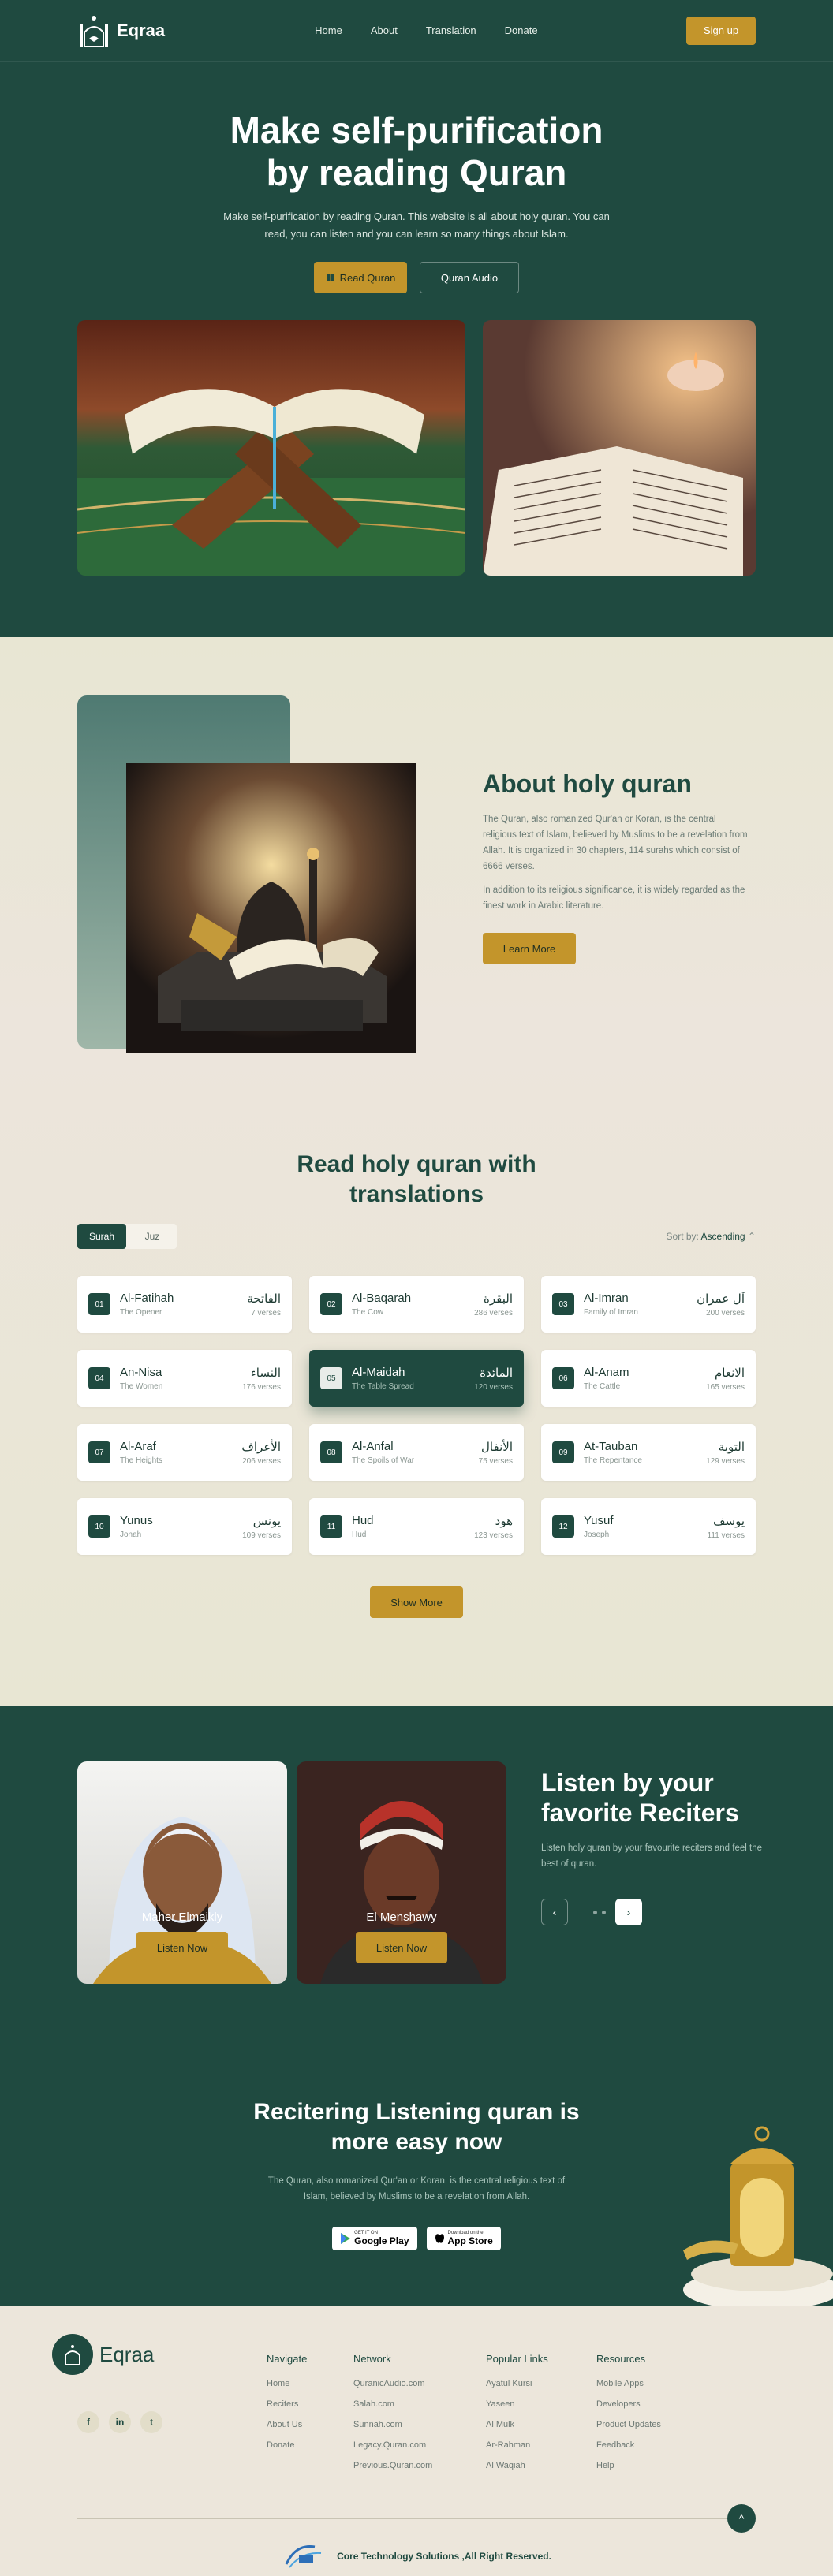 The image size is (833, 2576). What do you see at coordinates (265, 1373) in the screenshot?
I see `surah-arabic-name: النساء` at bounding box center [265, 1373].